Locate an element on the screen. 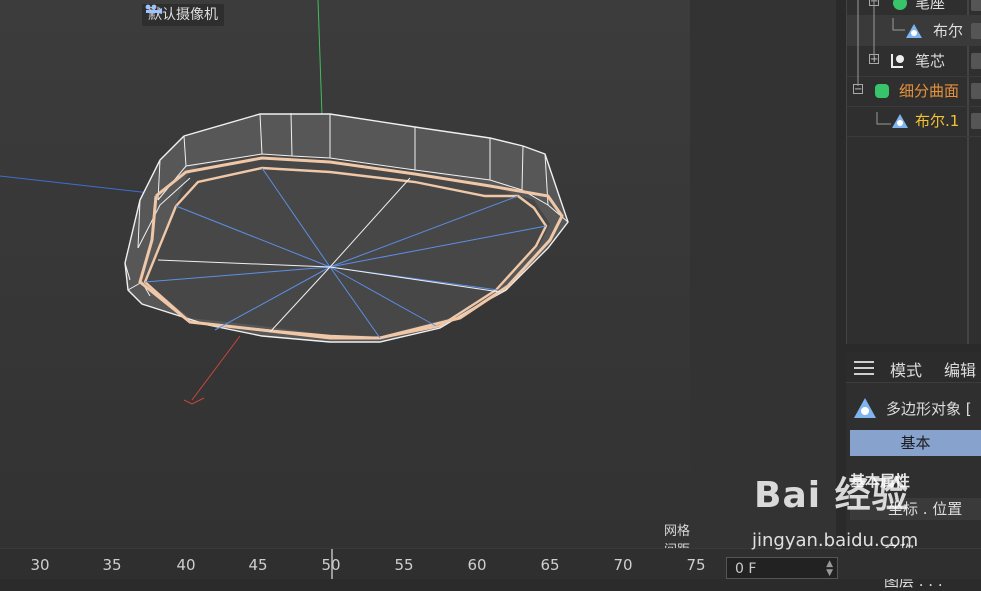 This screenshot has width=981, height=591. attribute-menu-bar: 模式 编辑 is located at coordinates (913, 367).